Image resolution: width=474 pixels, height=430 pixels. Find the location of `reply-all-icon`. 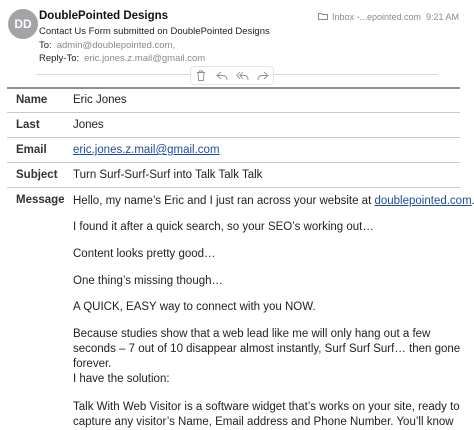

reply-all-icon is located at coordinates (242, 76).